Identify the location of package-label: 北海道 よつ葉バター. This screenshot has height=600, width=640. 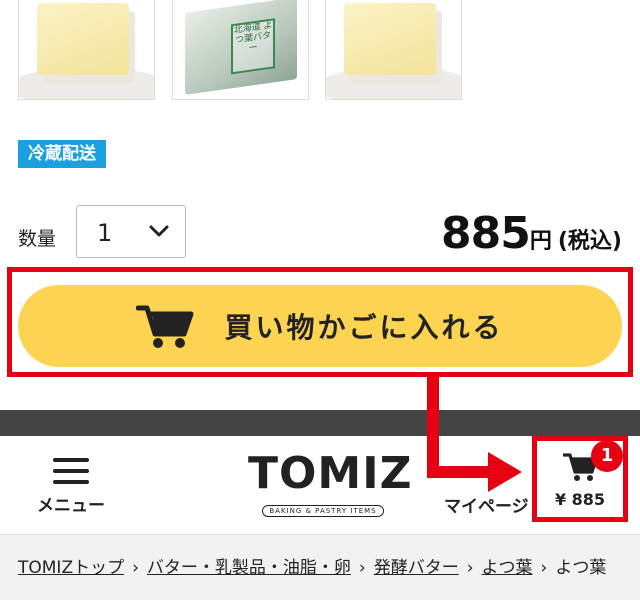
(253, 46).